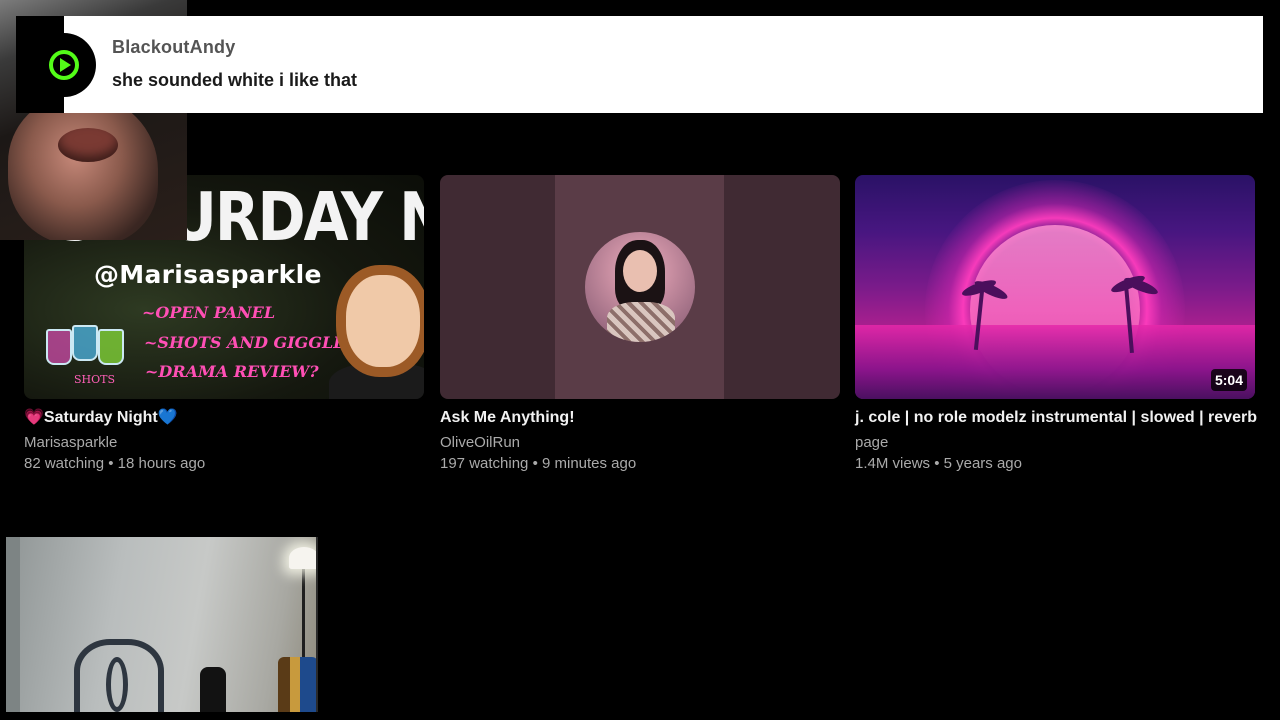 The height and width of the screenshot is (720, 1280). Describe the element at coordinates (538, 463) in the screenshot. I see `video-meta: 197 watching • 9 minutes ago` at that location.